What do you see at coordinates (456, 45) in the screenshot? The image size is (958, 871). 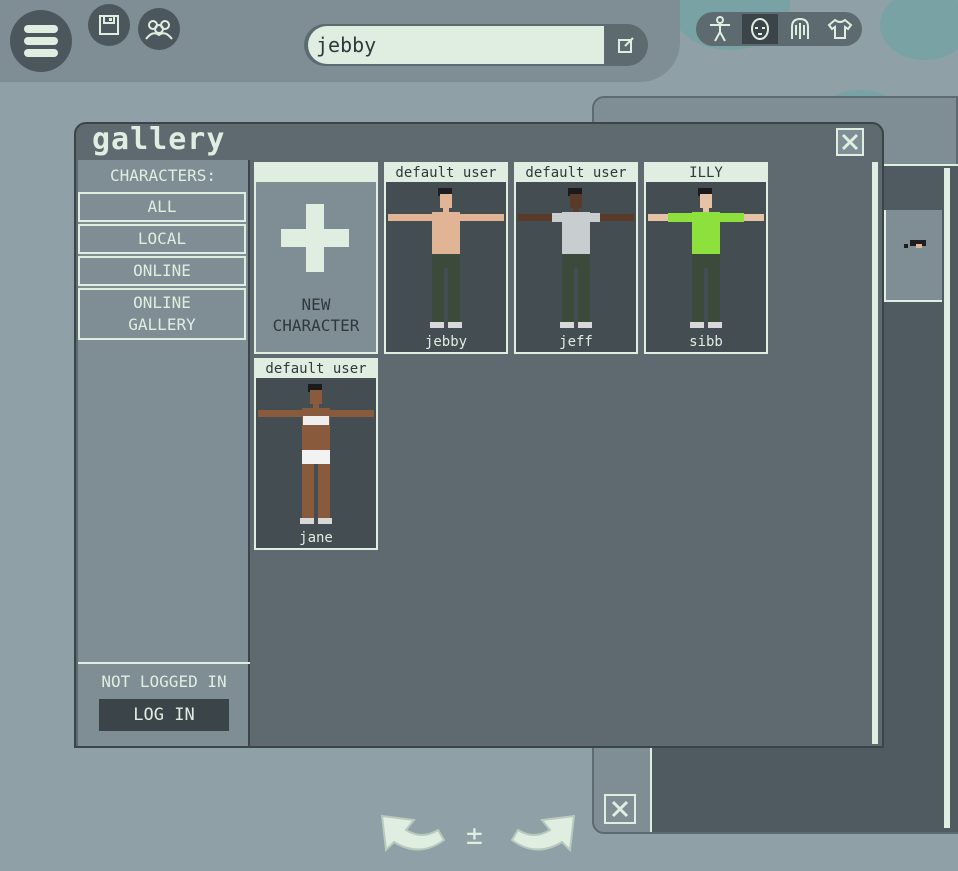 I see `character-name-input` at bounding box center [456, 45].